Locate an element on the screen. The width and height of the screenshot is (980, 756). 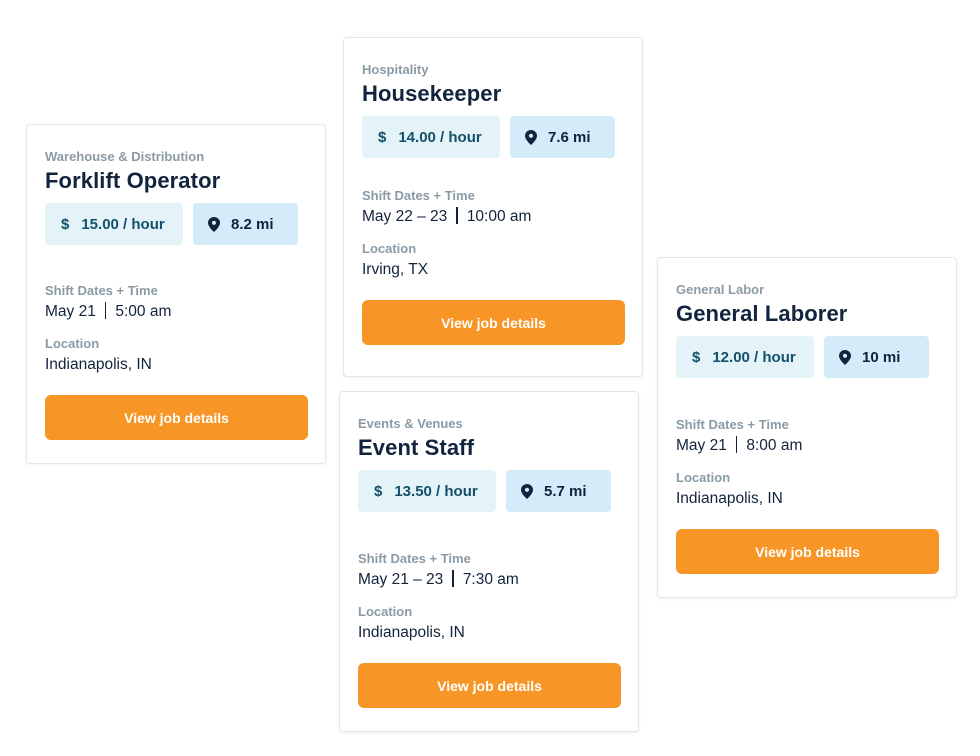
job-category: General Labor is located at coordinates (720, 289).